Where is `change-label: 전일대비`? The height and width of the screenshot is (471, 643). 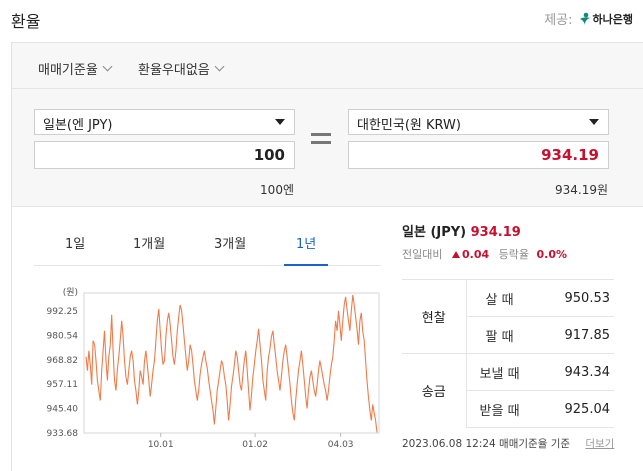
change-label: 전일대비 is located at coordinates (422, 254).